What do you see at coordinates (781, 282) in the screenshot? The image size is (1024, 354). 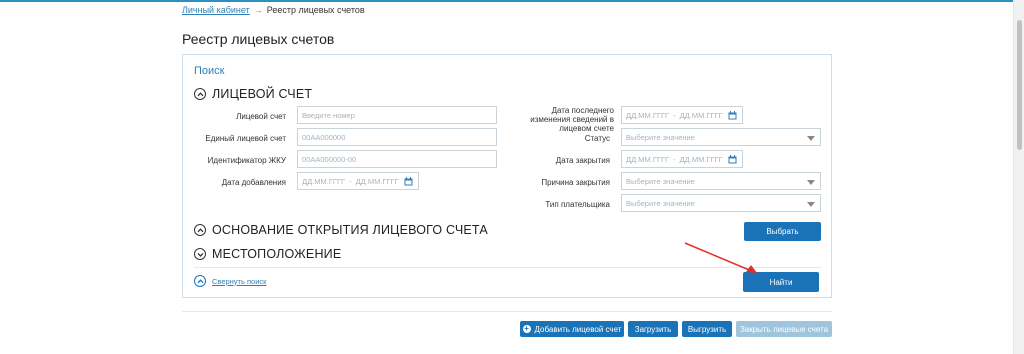 I see `find-button: Найти` at bounding box center [781, 282].